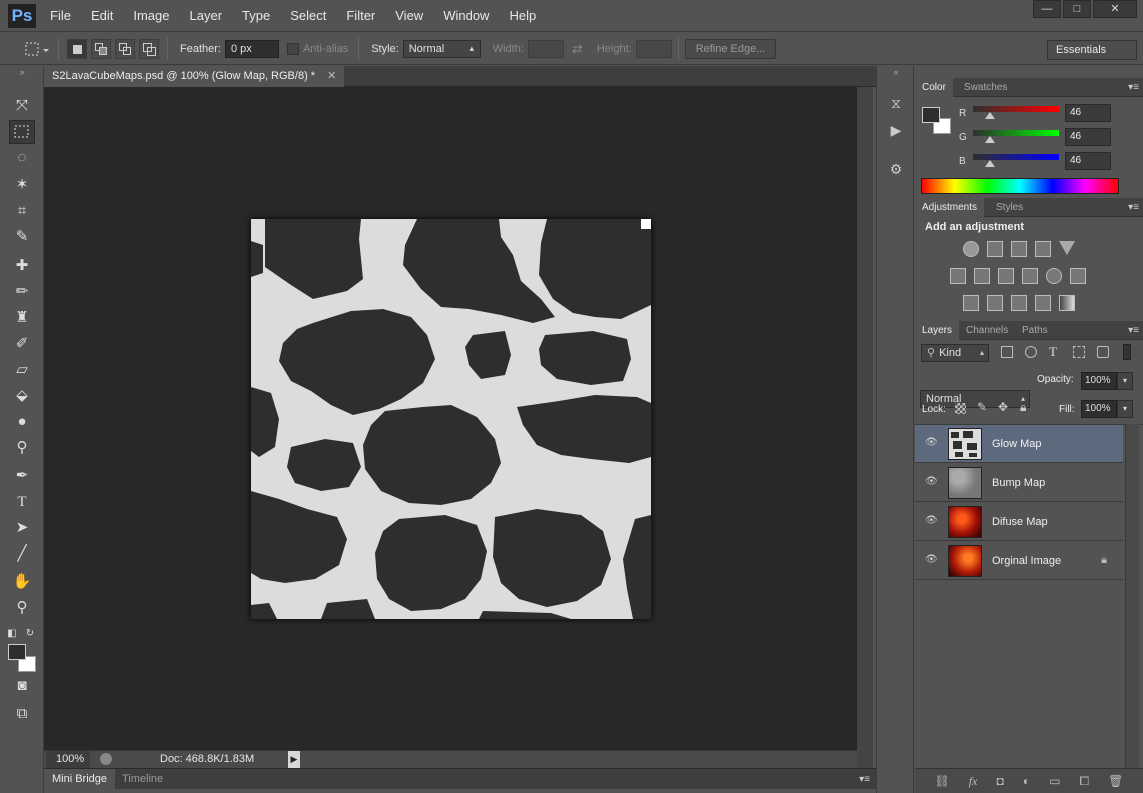  I want to click on fill-slider-arrow-icon: ▾, so click(1125, 409).